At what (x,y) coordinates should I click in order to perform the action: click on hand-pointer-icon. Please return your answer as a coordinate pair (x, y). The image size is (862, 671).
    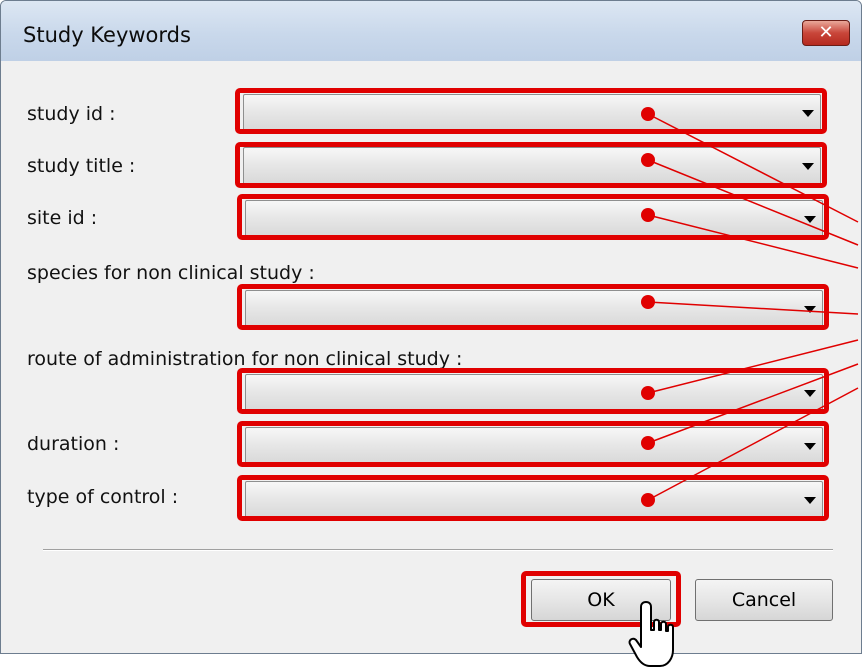
    Looking at the image, I should click on (651, 634).